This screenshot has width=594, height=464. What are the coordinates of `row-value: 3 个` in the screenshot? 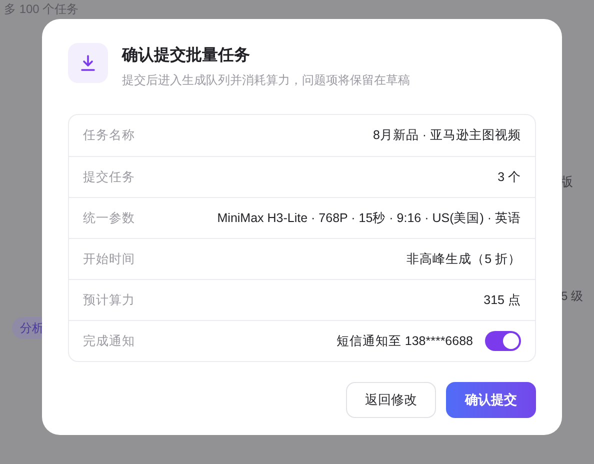 It's located at (509, 177).